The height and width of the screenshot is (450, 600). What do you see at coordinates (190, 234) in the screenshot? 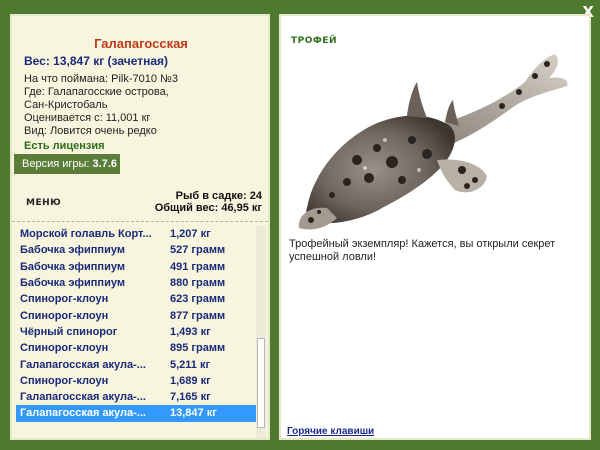
I see `fish-weight-cell: 1,207 кг` at bounding box center [190, 234].